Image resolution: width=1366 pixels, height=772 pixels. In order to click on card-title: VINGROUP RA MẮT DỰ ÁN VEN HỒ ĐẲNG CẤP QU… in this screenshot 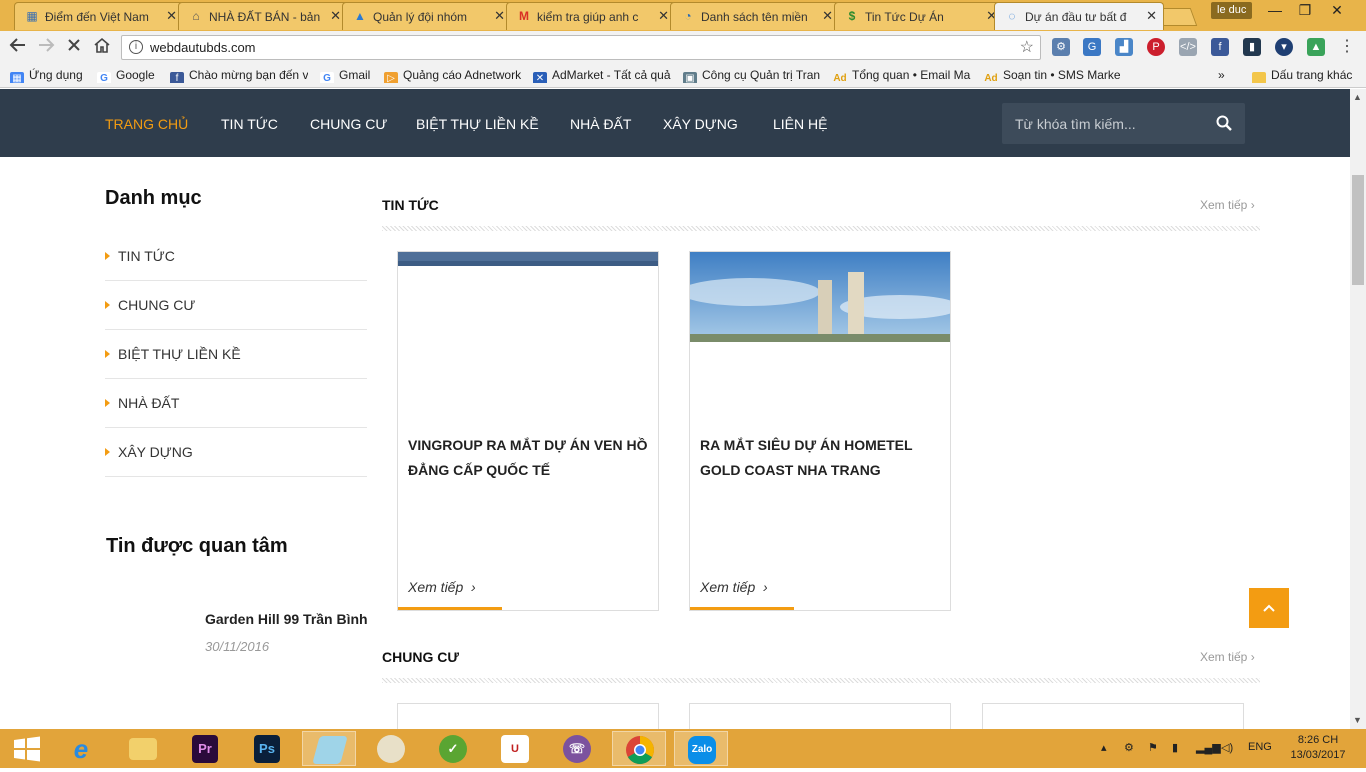, I will do `click(528, 458)`.